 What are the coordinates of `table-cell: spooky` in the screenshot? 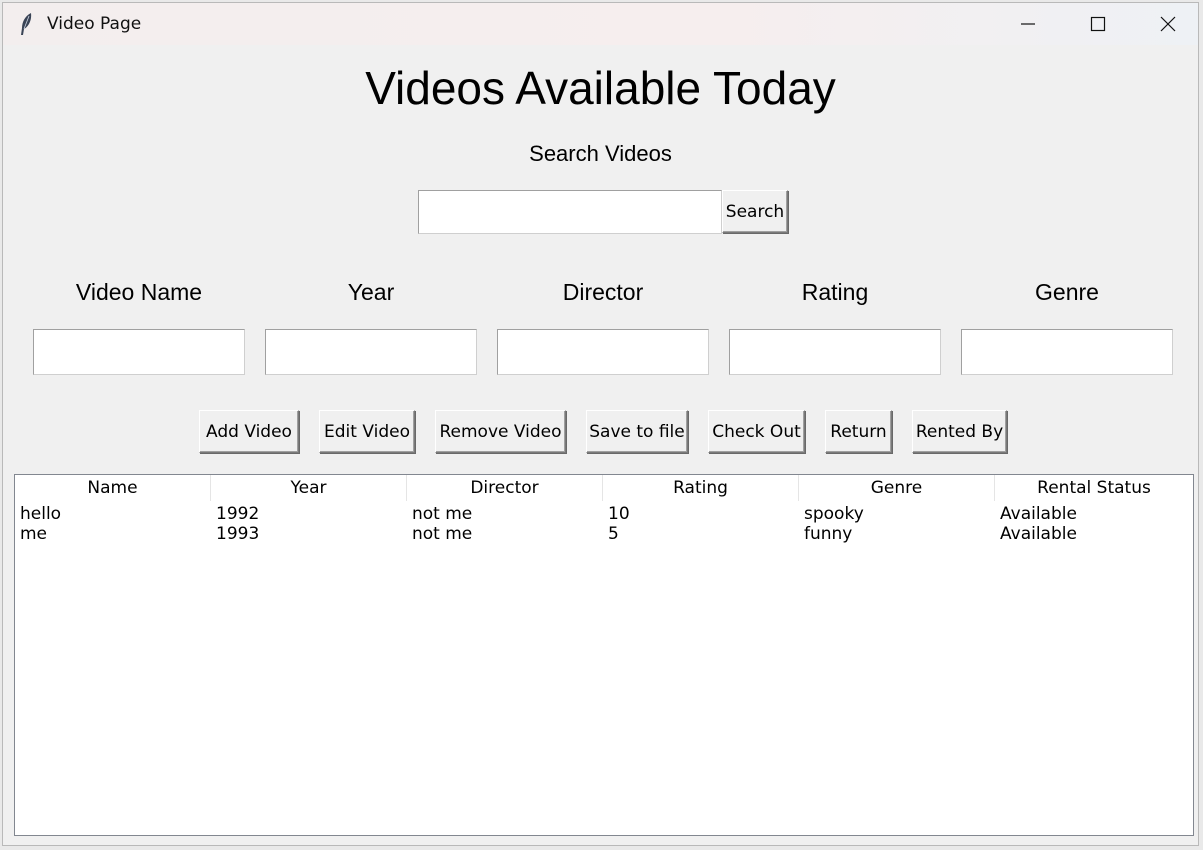 It's located at (834, 514).